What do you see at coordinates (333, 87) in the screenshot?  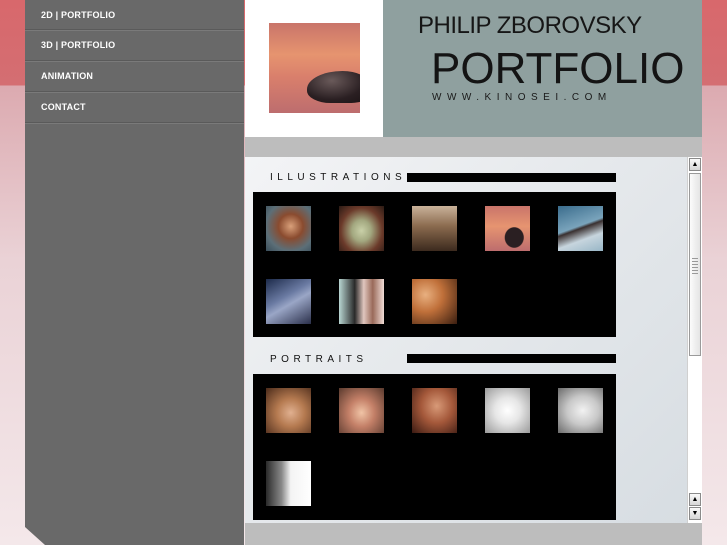 I see `header-photo-rock` at bounding box center [333, 87].